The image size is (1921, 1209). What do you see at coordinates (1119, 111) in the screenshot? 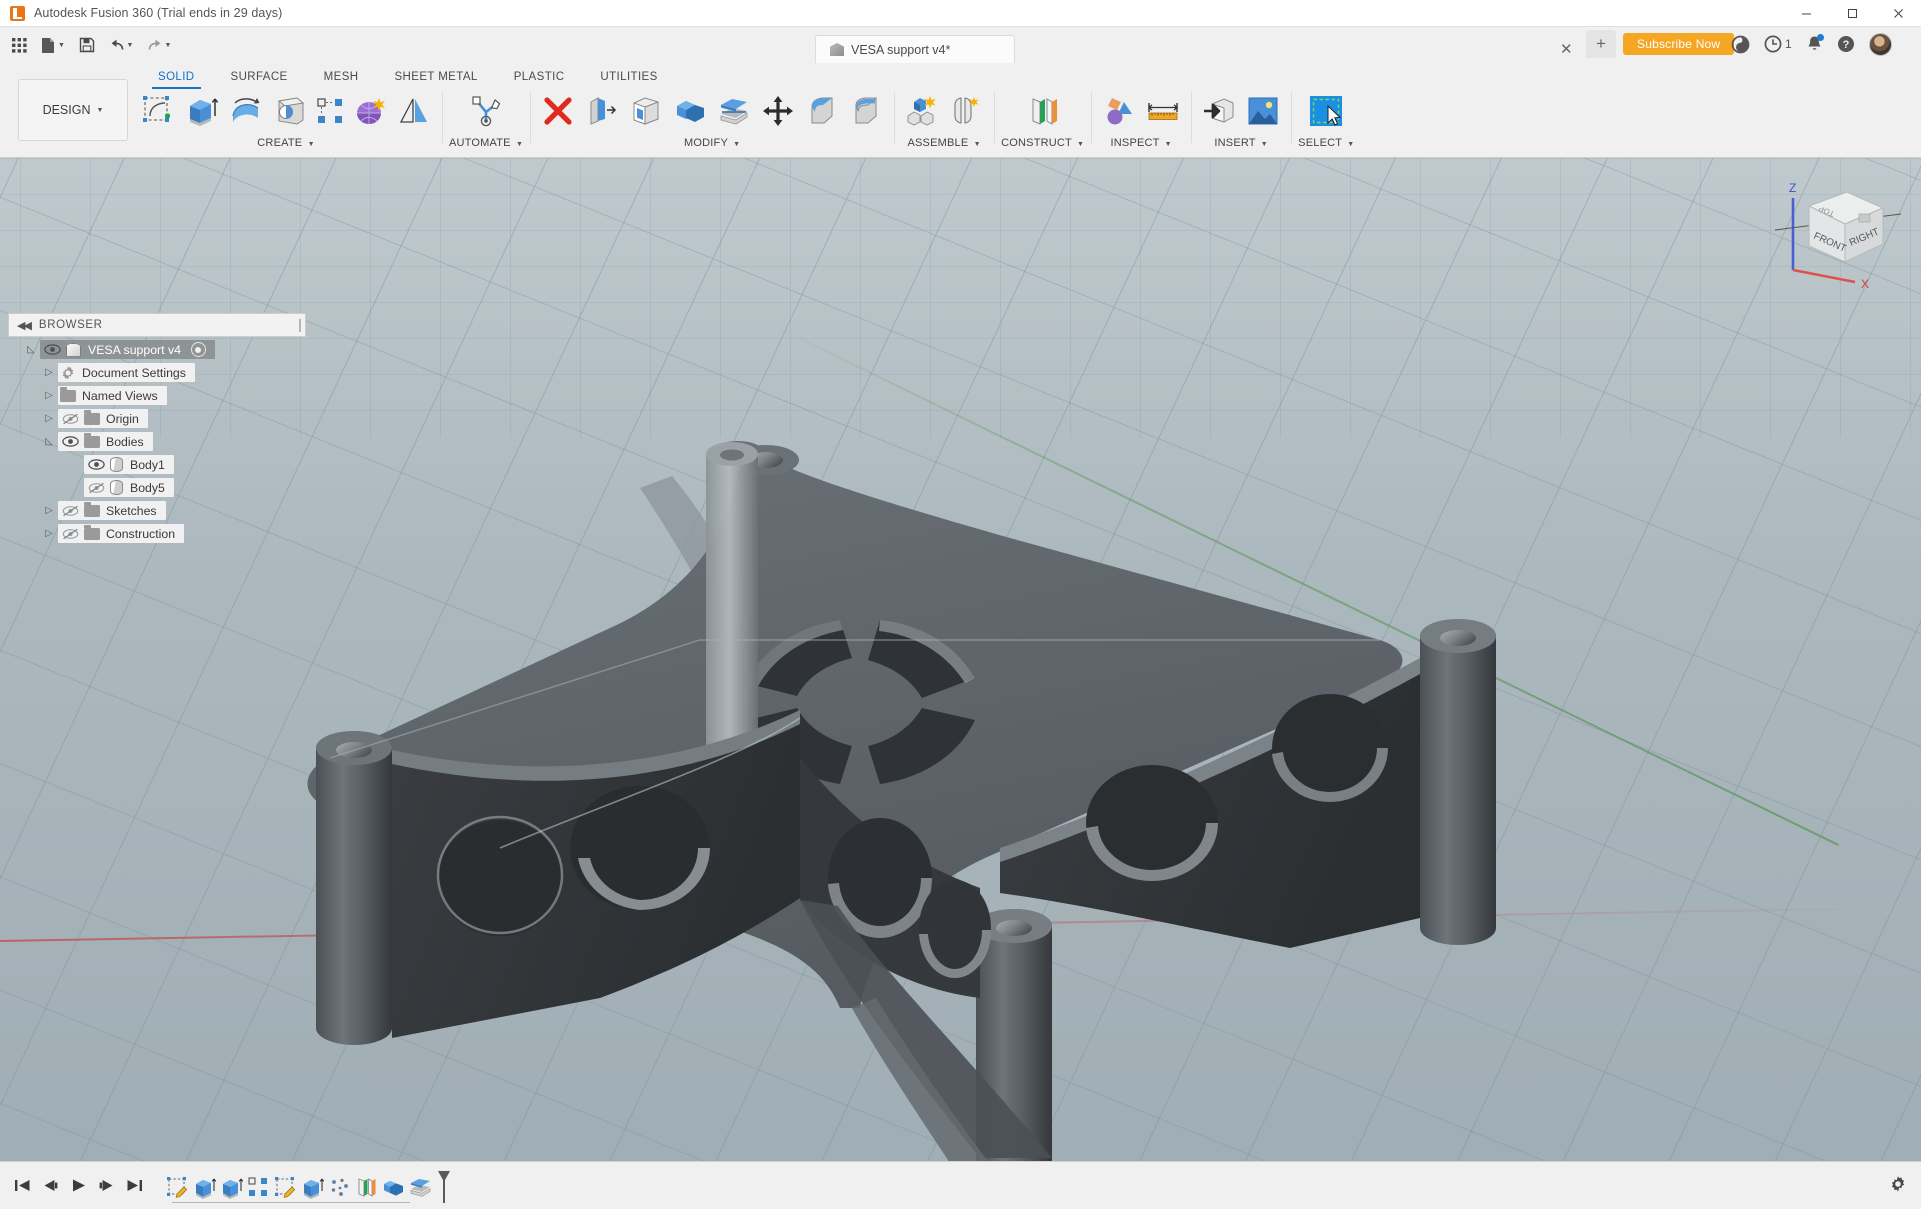
I see `inspect-interference-icon` at bounding box center [1119, 111].